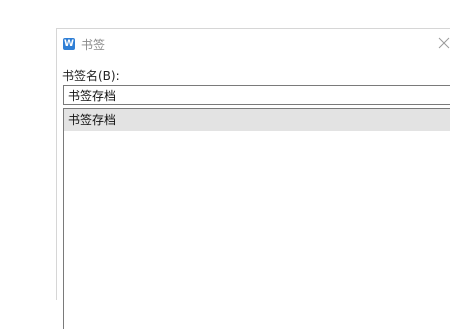  Describe the element at coordinates (257, 120) in the screenshot. I see `bookmark-list-item: 书签存档` at that location.